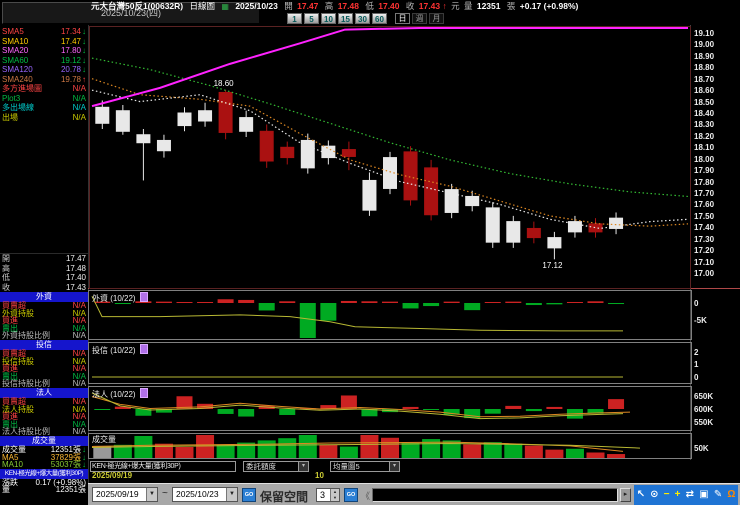 The width and height of the screenshot is (740, 505). What do you see at coordinates (704, 422) in the screenshot?
I see `institutional-axis-label: 550K` at bounding box center [704, 422].